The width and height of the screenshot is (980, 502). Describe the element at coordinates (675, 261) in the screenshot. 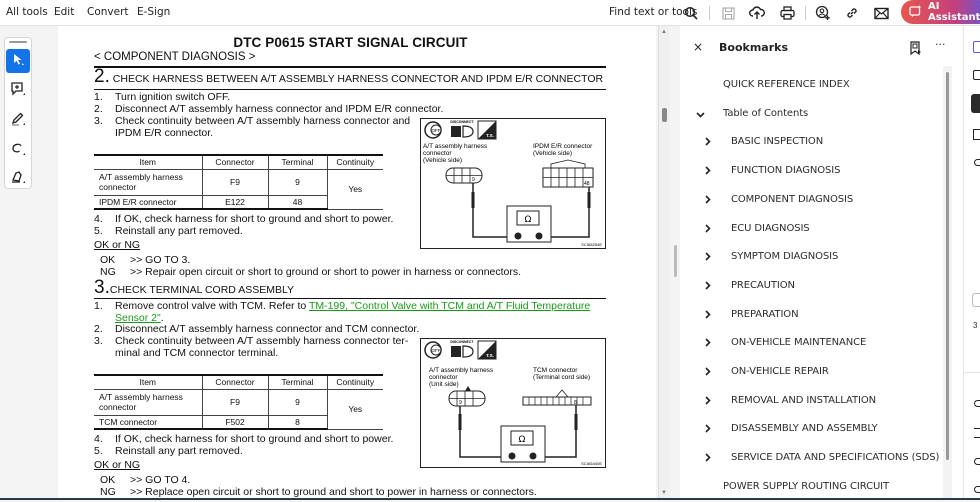

I see `panel-resize-handle` at that location.